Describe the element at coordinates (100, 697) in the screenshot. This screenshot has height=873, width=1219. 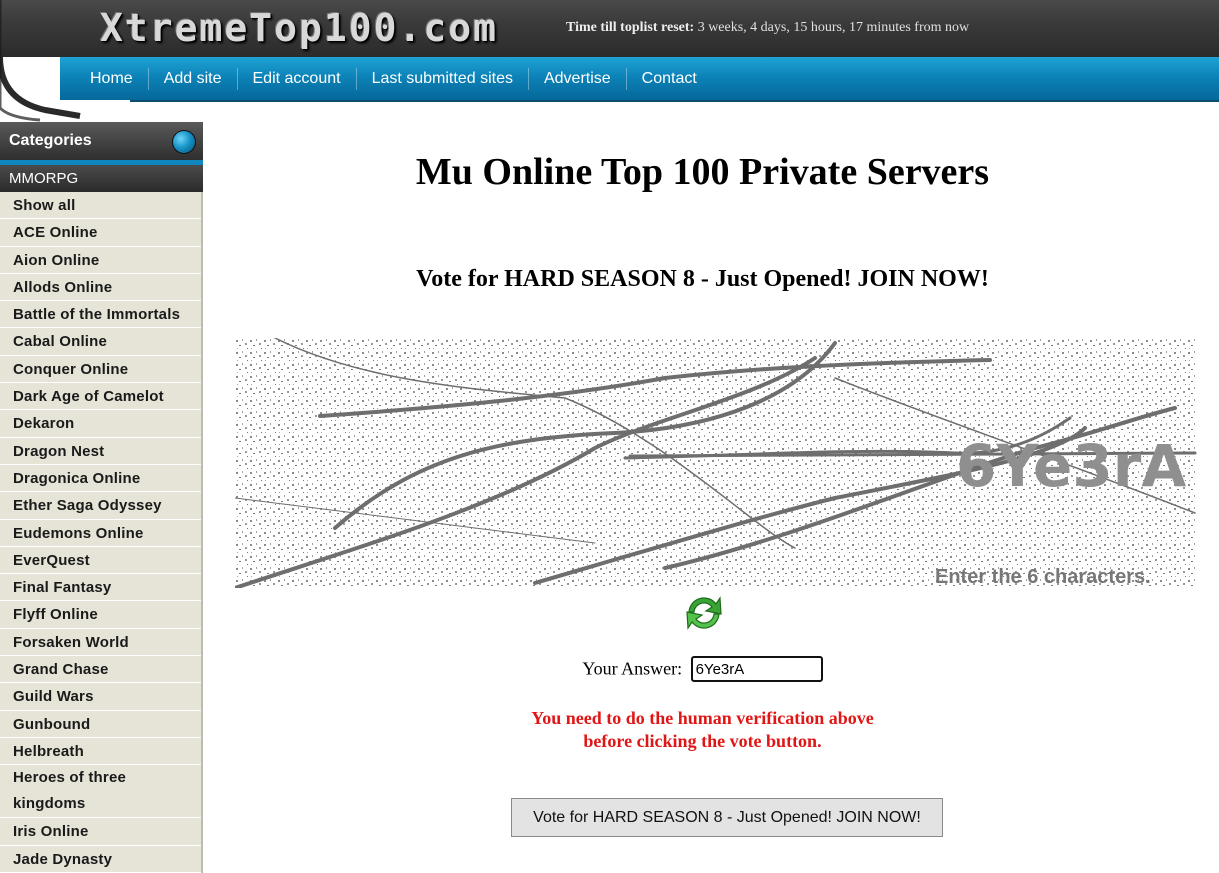
I see `category-item: Guild Wars` at that location.